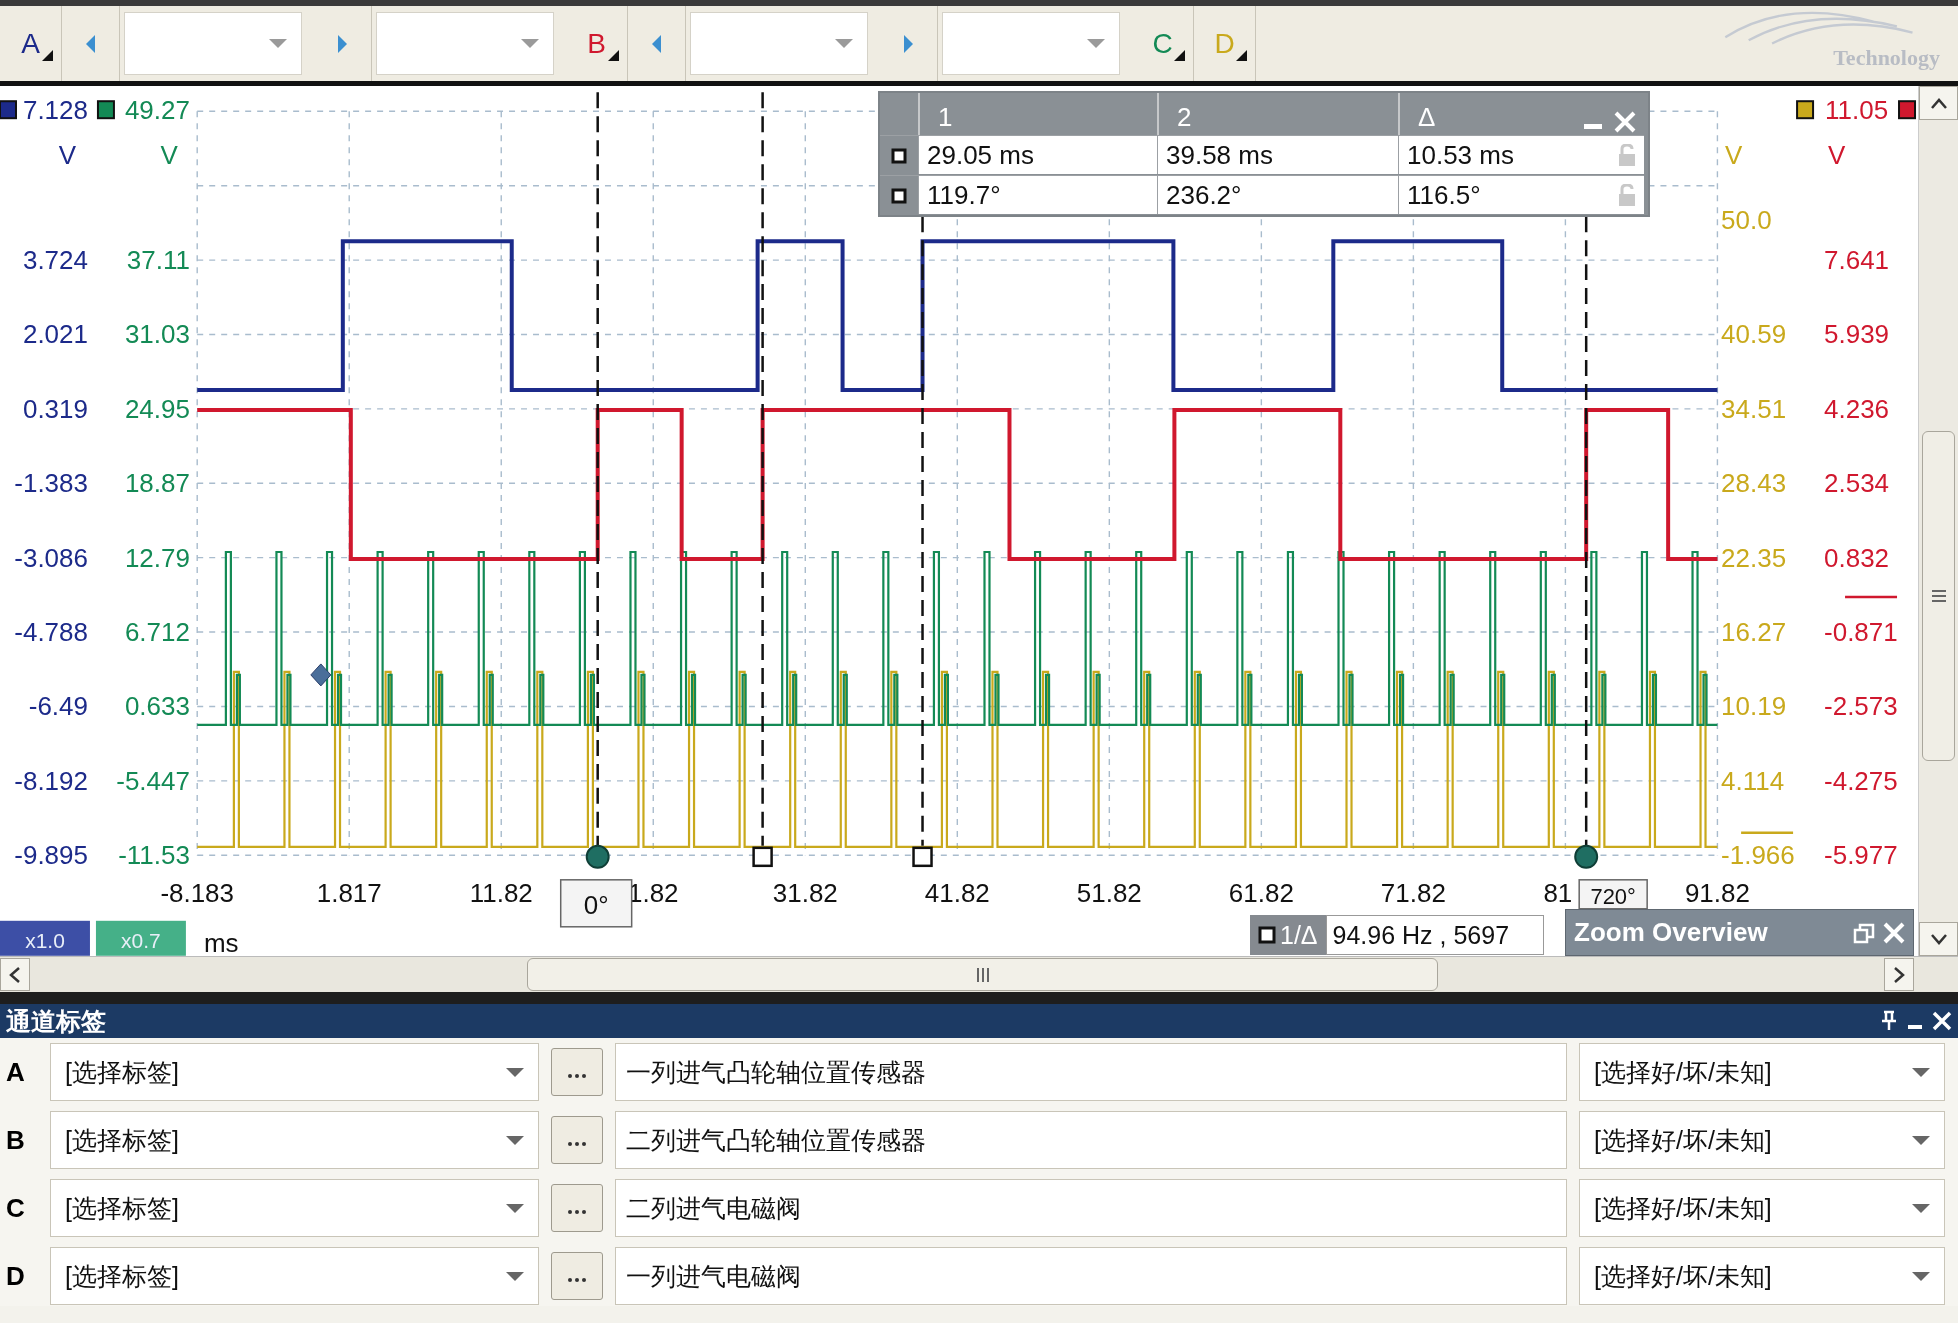  Describe the element at coordinates (349, 892) in the screenshot. I see `axis-label: 1.817` at that location.